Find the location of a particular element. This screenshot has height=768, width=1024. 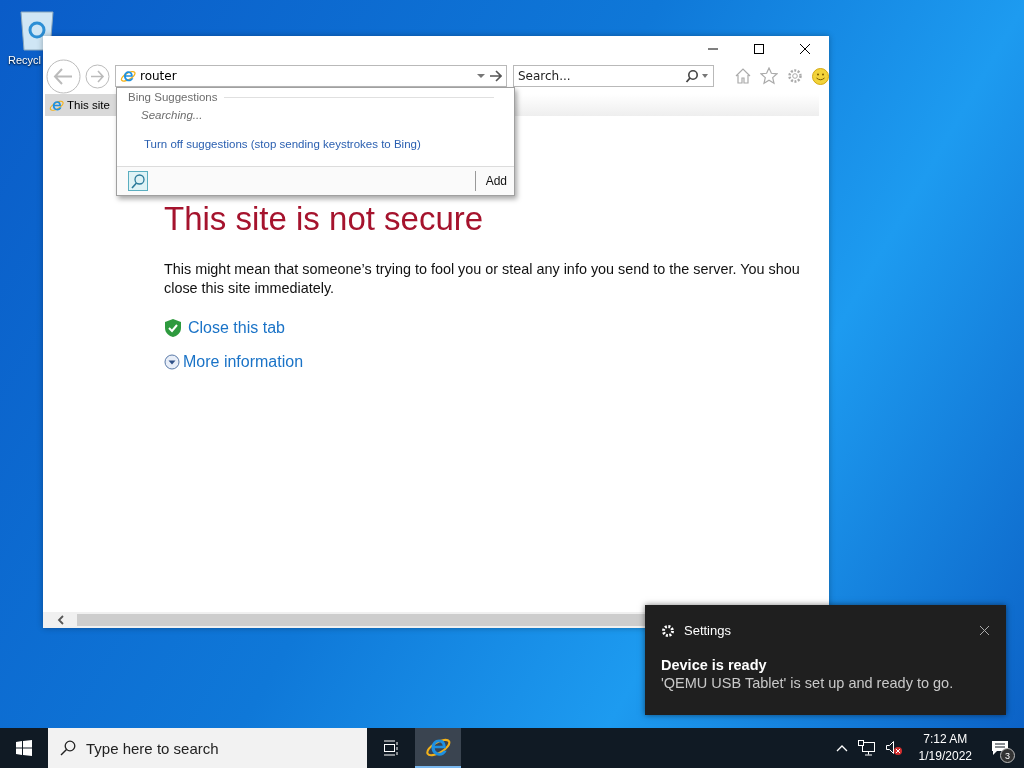

smiley-icon is located at coordinates (820, 76).